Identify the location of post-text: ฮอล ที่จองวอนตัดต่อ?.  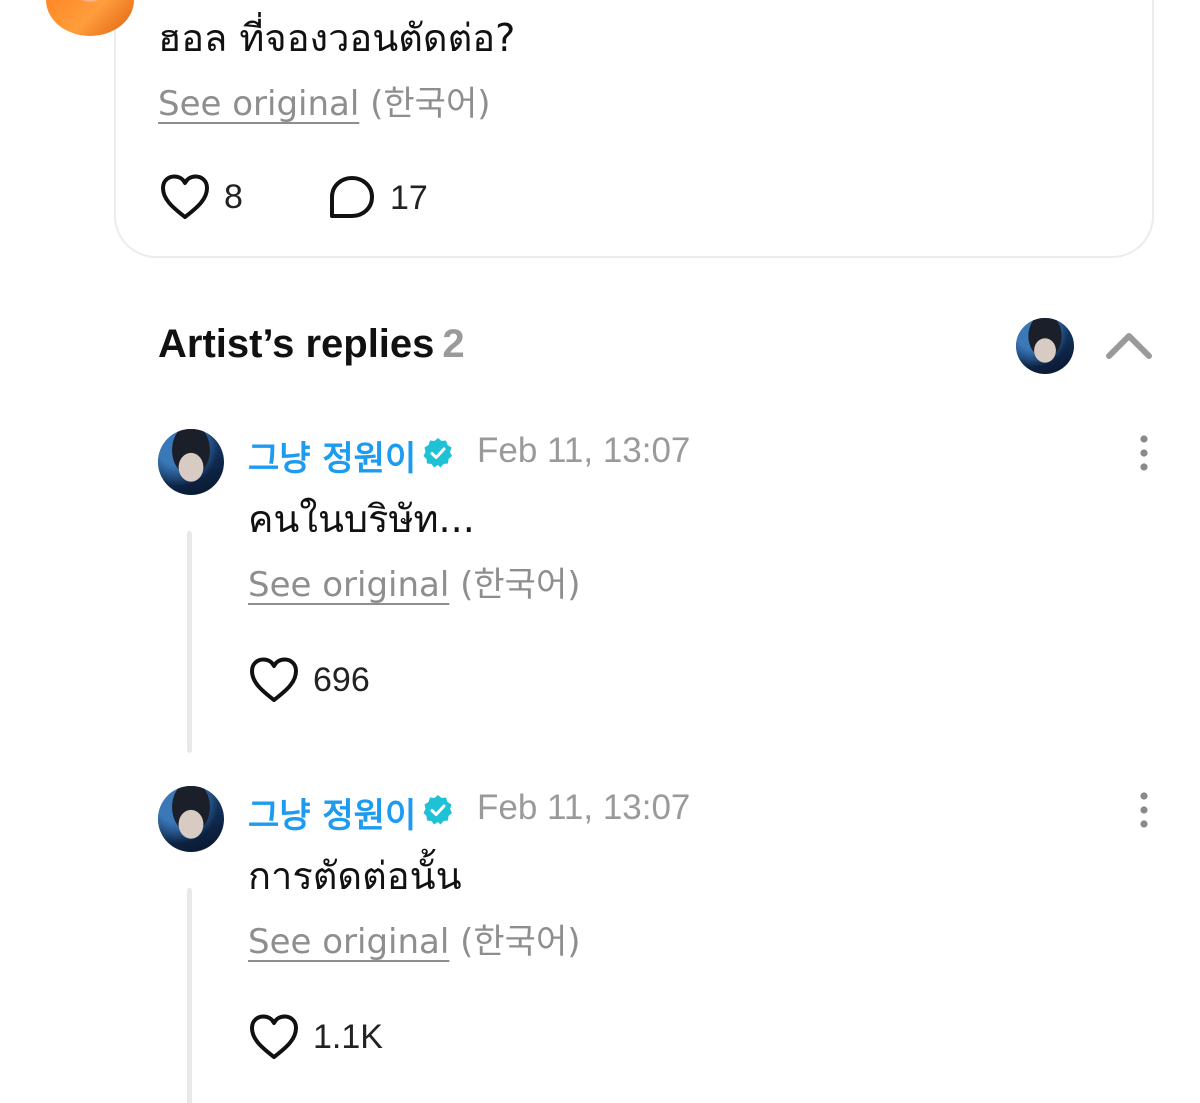
(337, 38).